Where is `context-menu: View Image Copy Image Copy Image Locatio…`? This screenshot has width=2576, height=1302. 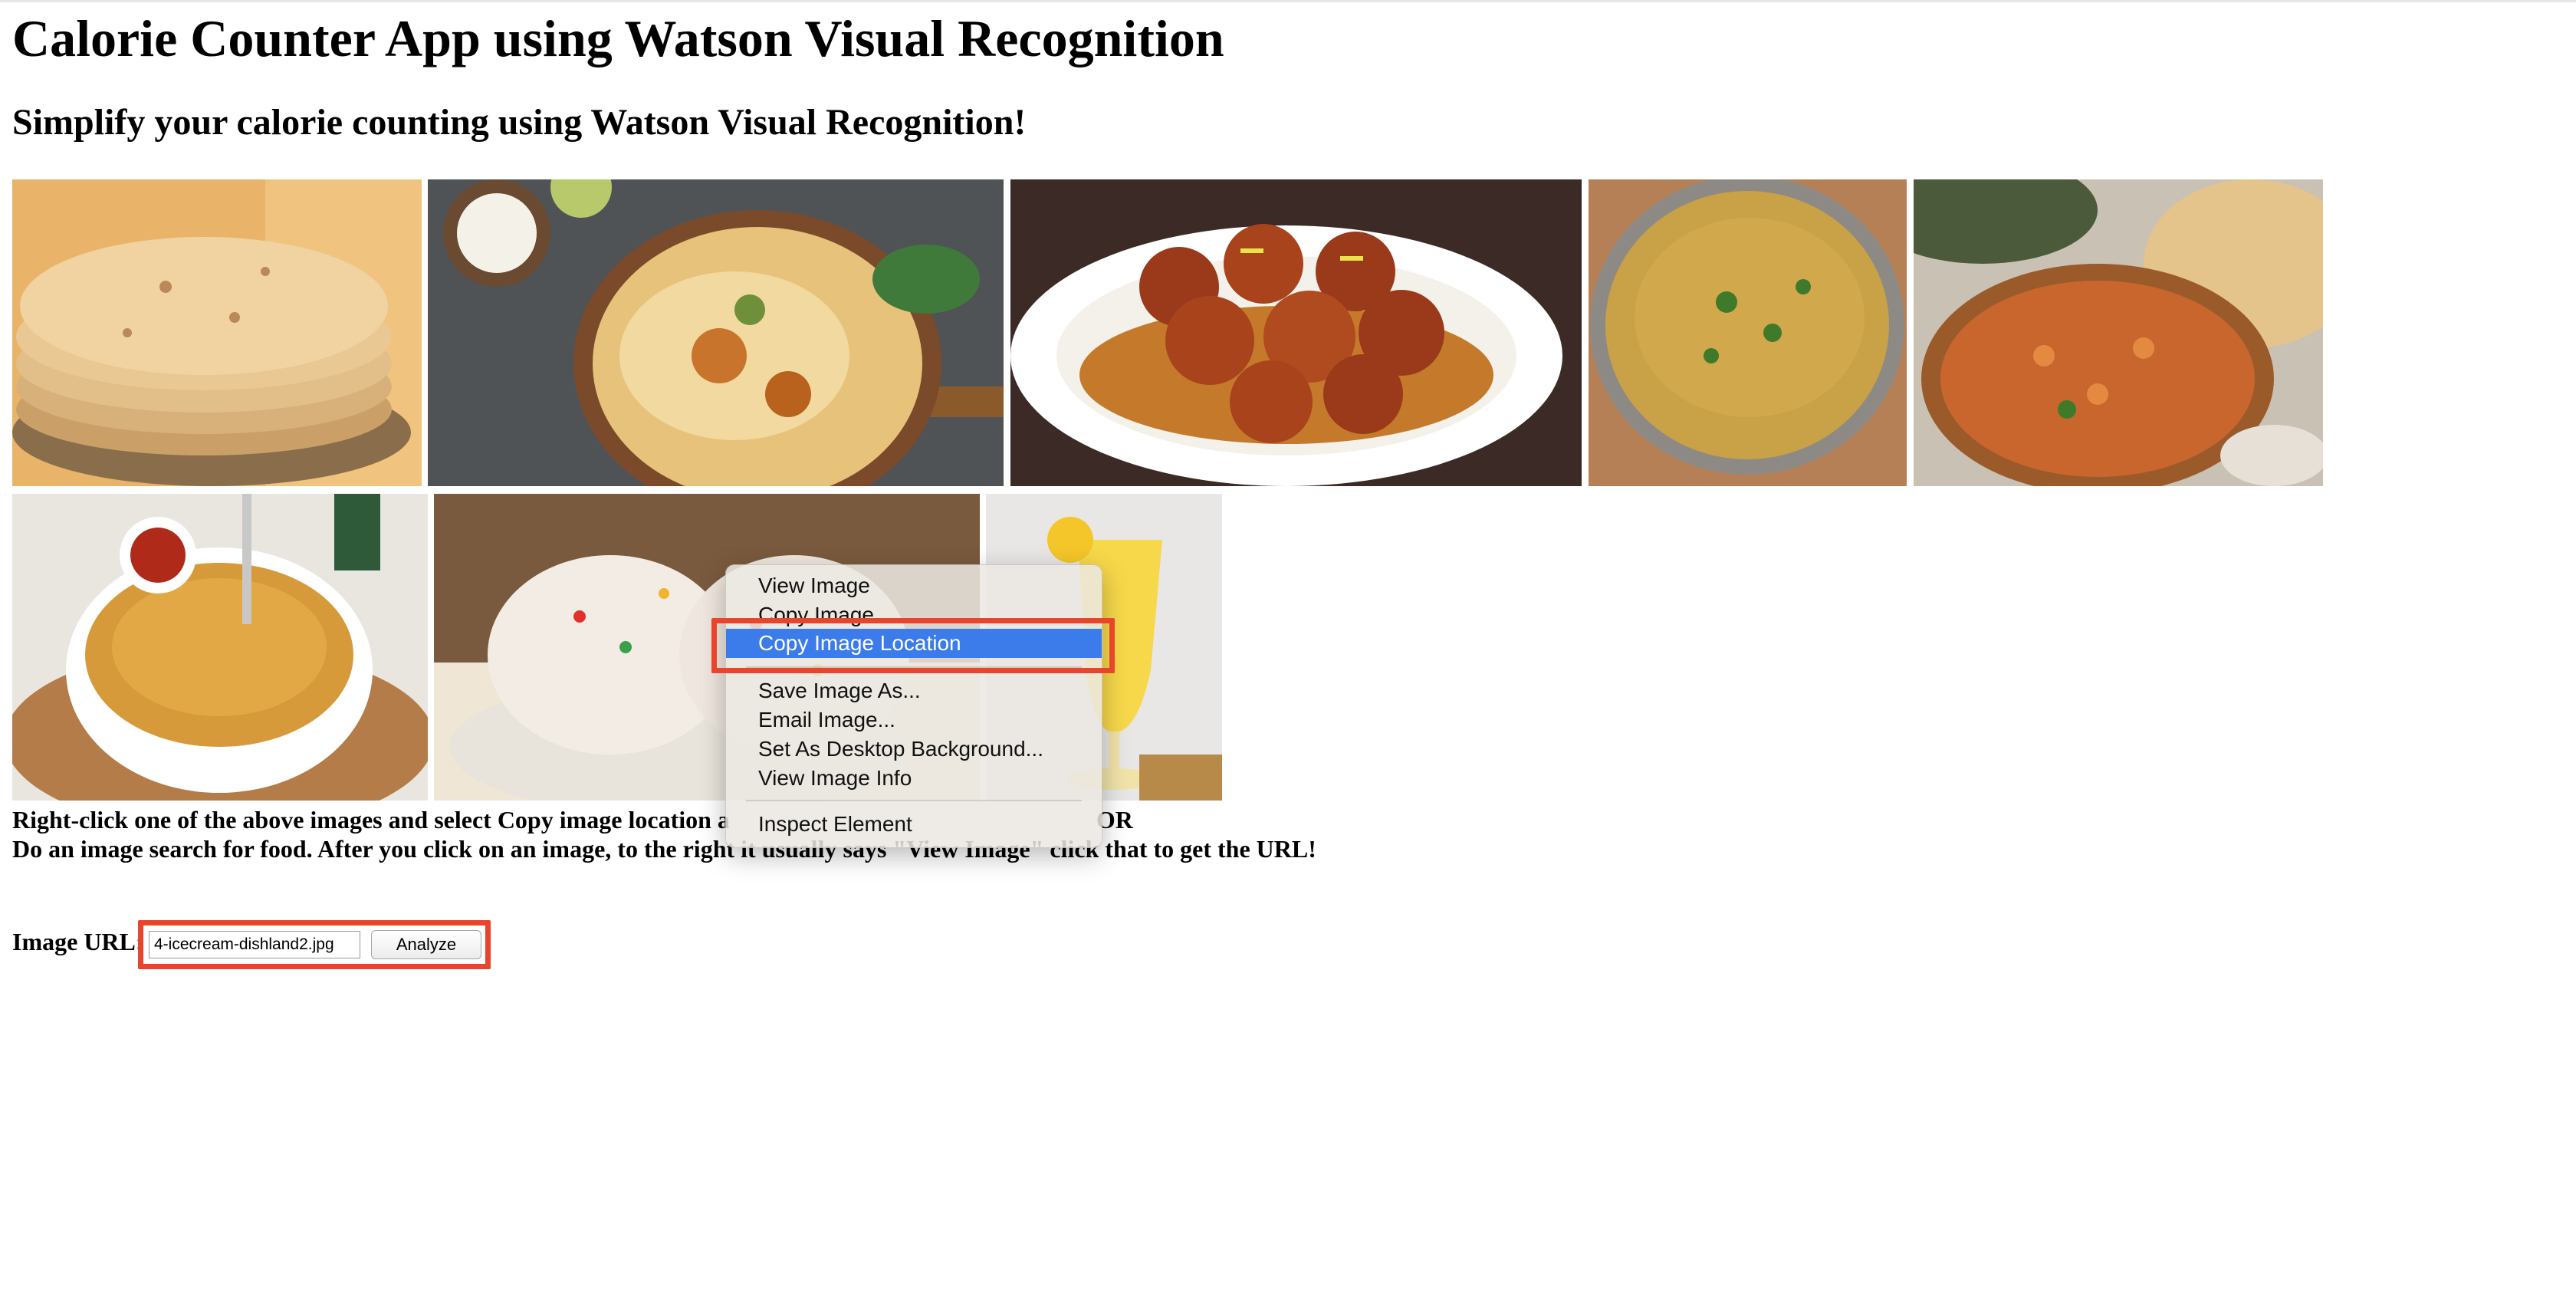
context-menu: View Image Copy Image Copy Image Locatio… is located at coordinates (913, 706).